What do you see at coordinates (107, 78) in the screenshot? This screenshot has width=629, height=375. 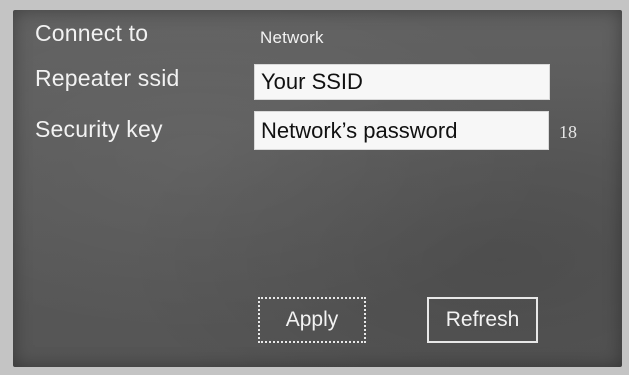 I see `repeater-ssid-label: Repeater ssid` at bounding box center [107, 78].